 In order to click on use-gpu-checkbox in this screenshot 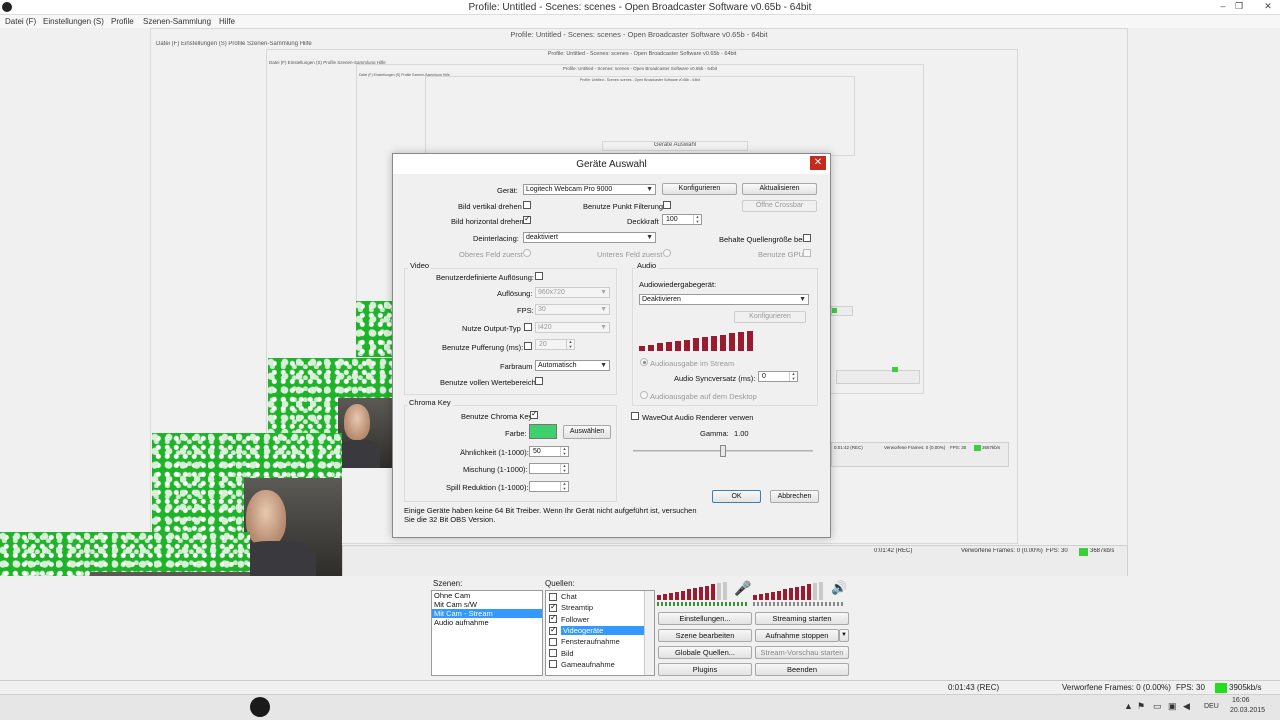, I will do `click(807, 253)`.